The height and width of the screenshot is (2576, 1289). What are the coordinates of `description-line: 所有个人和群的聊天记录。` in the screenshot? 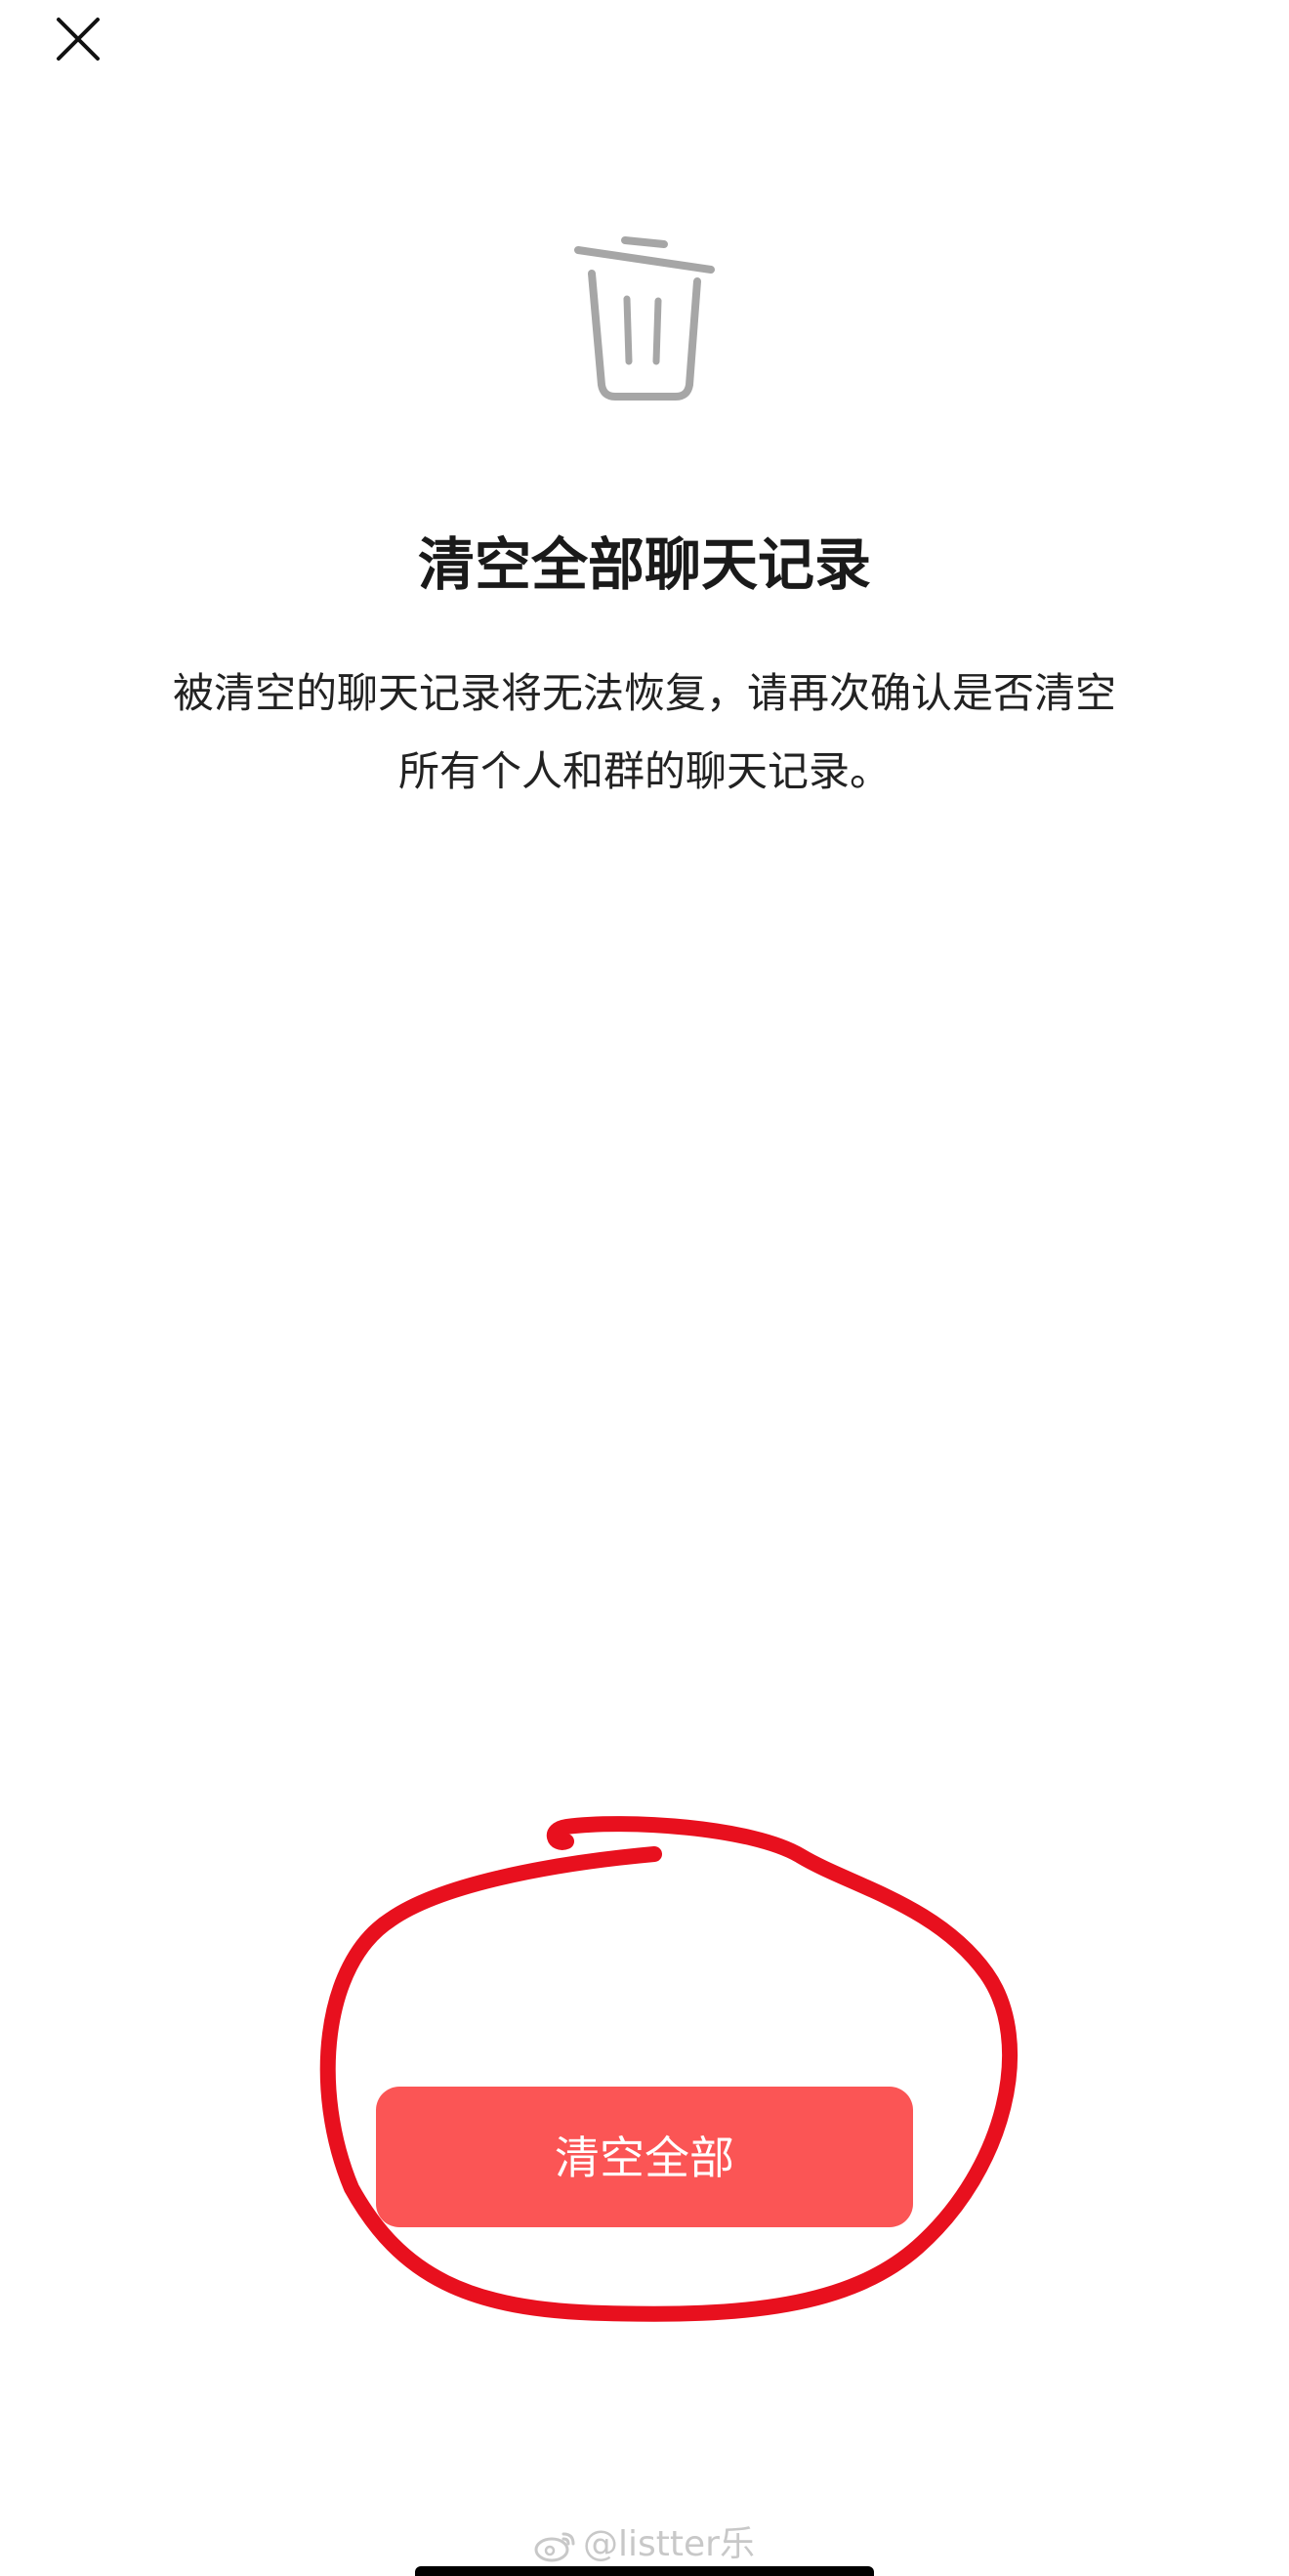 It's located at (644, 771).